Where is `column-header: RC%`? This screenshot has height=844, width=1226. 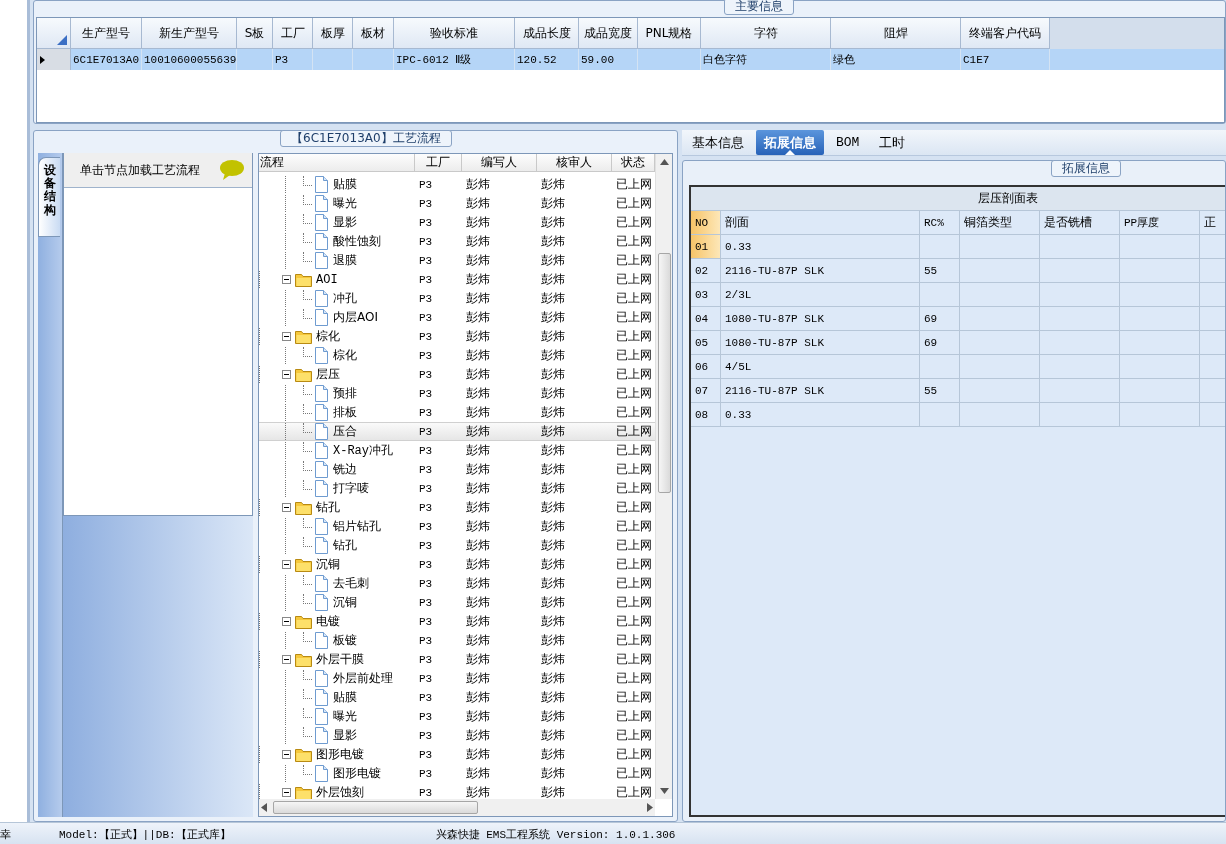
column-header: RC% is located at coordinates (940, 222).